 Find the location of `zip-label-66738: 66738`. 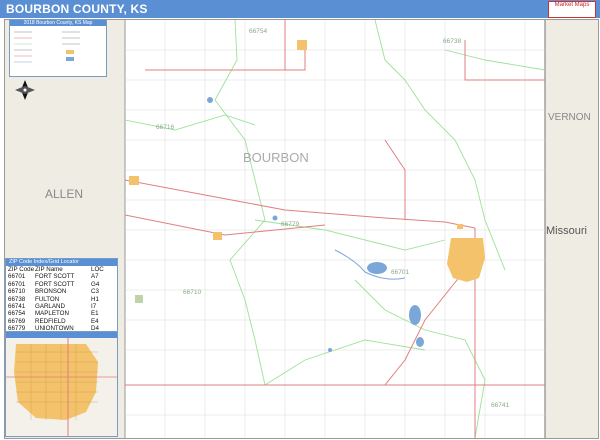

zip-label-66738: 66738 is located at coordinates (452, 41).